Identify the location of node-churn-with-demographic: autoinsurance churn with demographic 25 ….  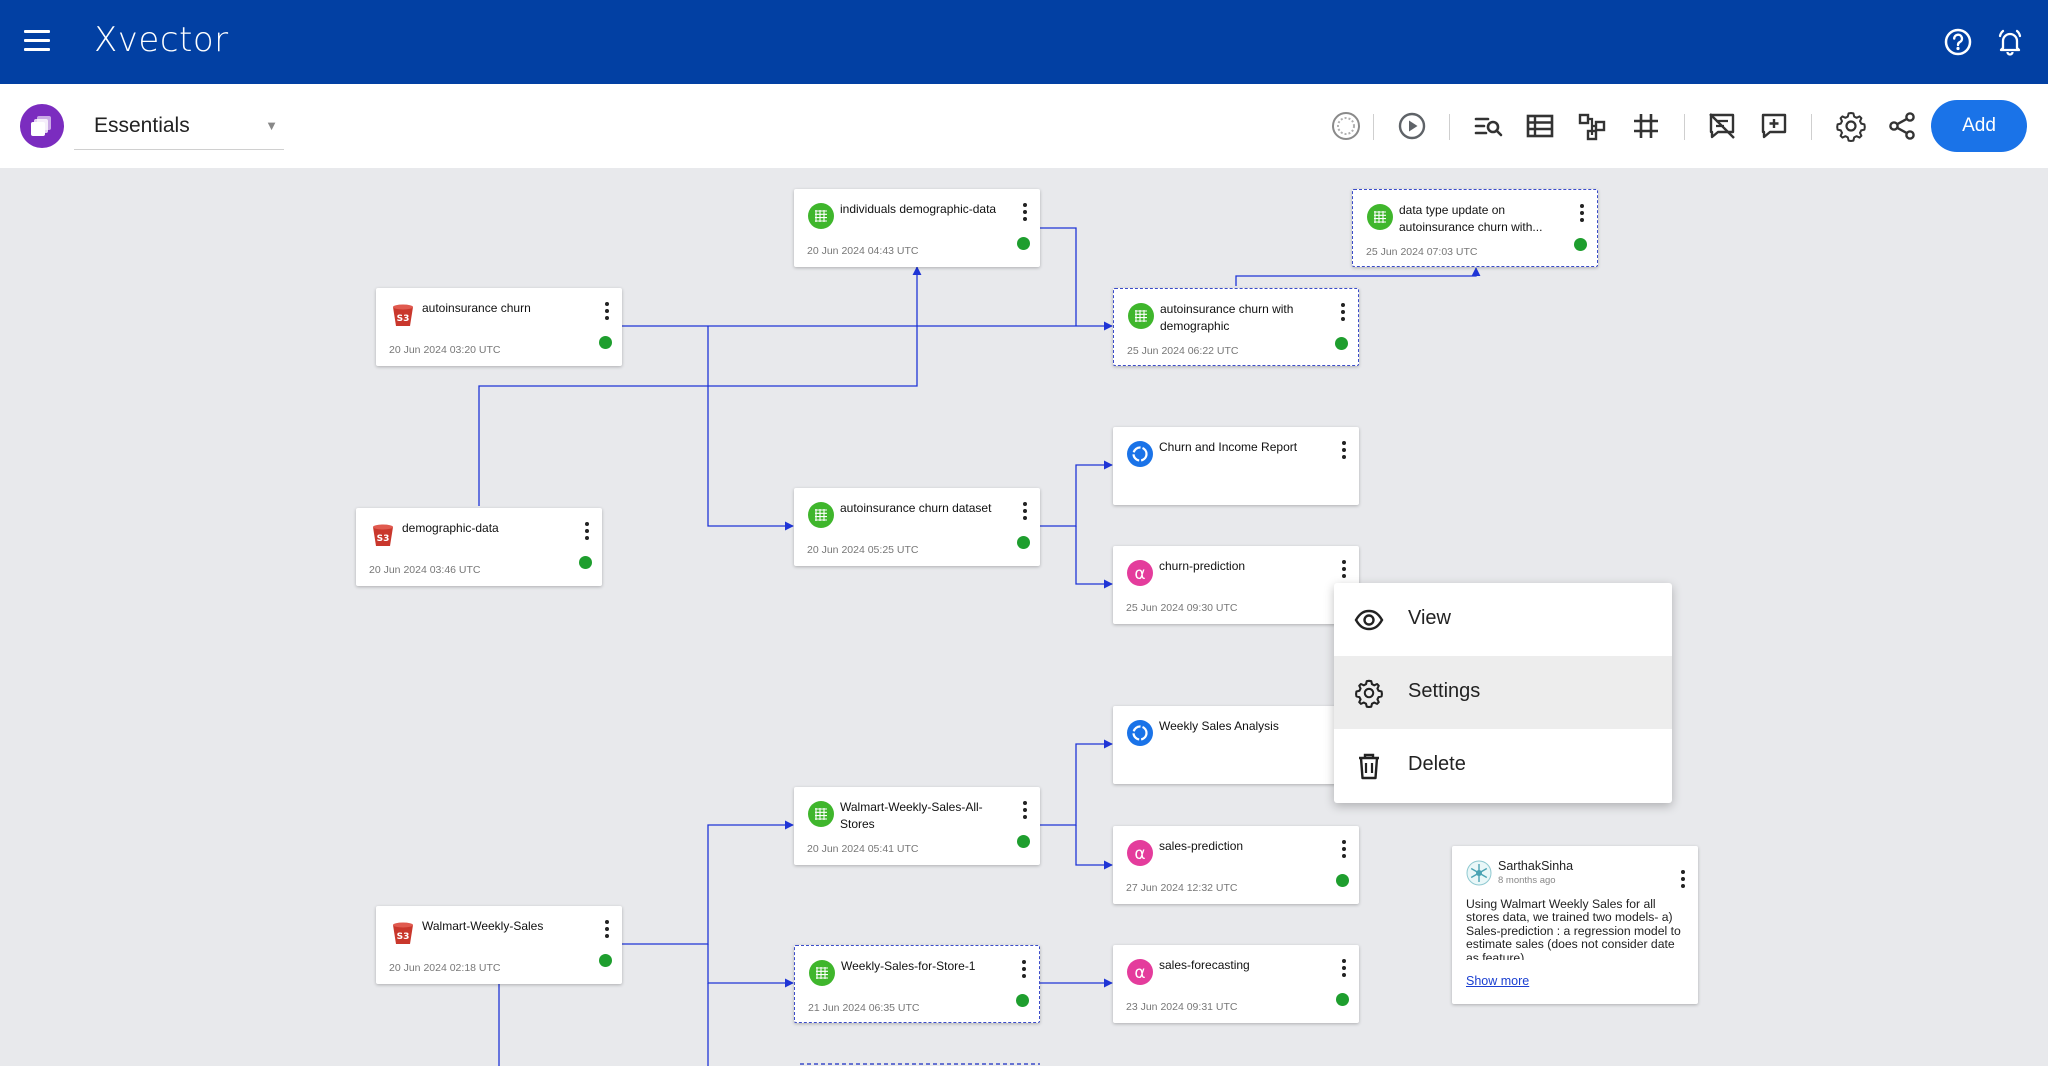
(1236, 327).